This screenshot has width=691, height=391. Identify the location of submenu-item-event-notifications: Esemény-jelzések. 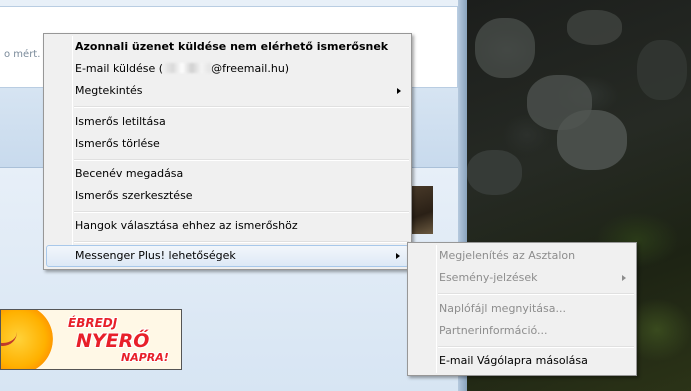
(522, 278).